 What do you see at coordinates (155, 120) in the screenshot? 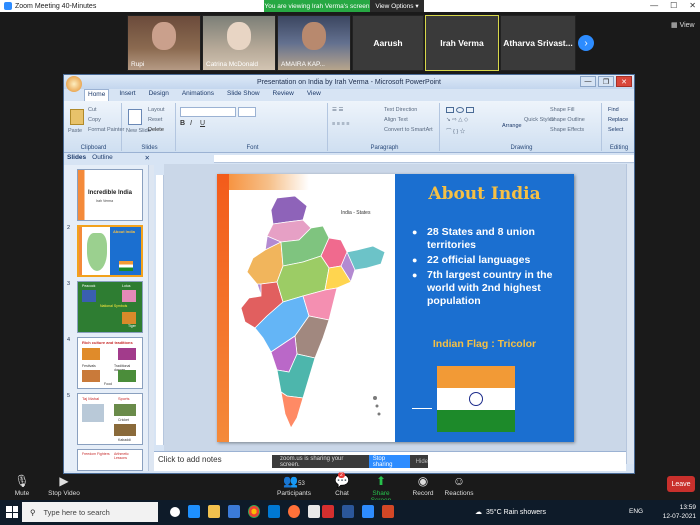
I see `reset-button: Reset` at bounding box center [155, 120].